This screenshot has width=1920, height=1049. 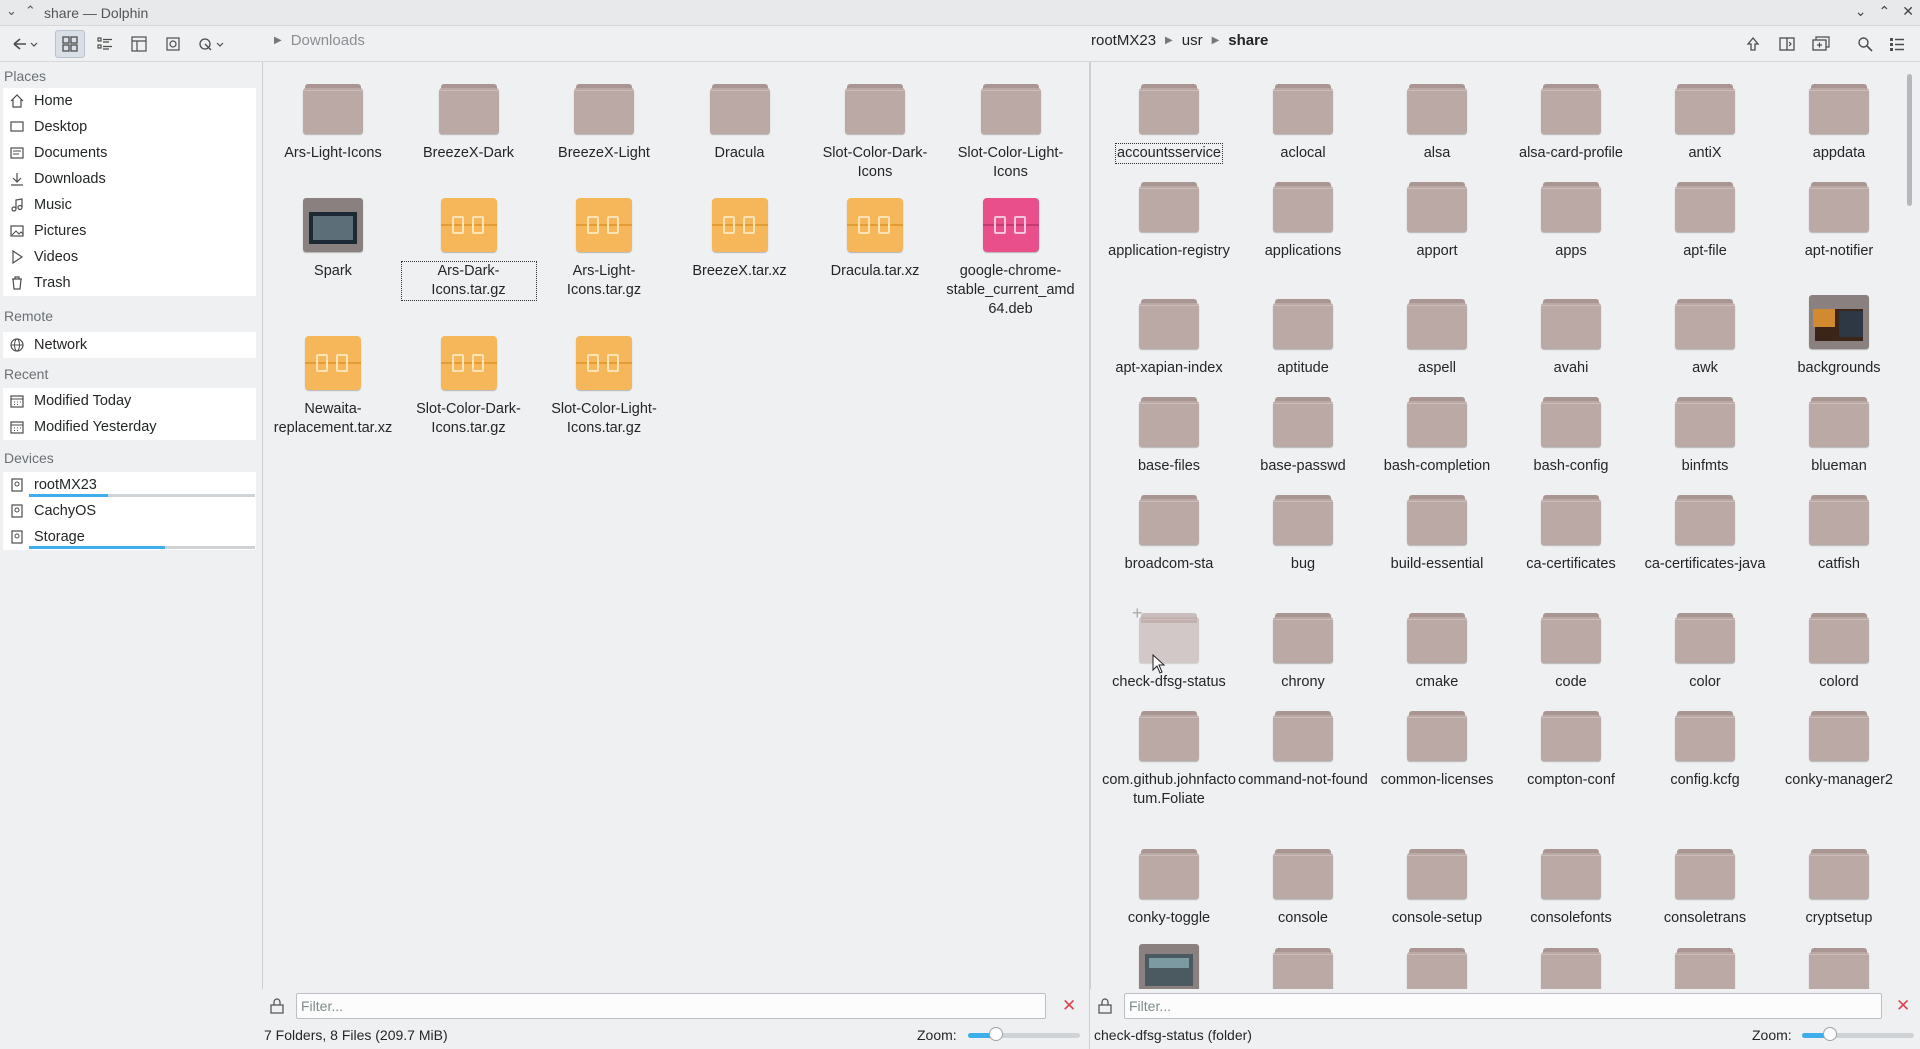 I want to click on folder-item: broadcom-sta, so click(x=1169, y=532).